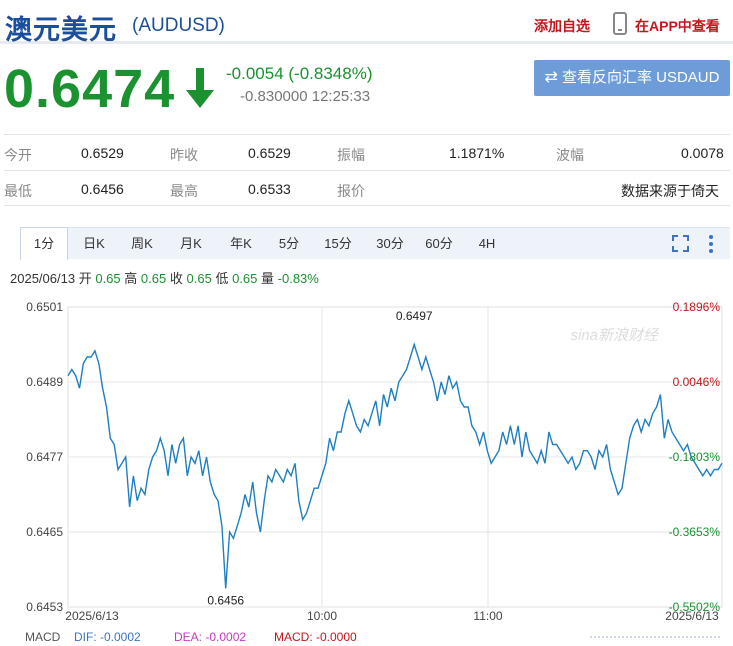 This screenshot has height=646, width=733. Describe the element at coordinates (61, 30) in the screenshot. I see `page-title: 澳元美元` at that location.